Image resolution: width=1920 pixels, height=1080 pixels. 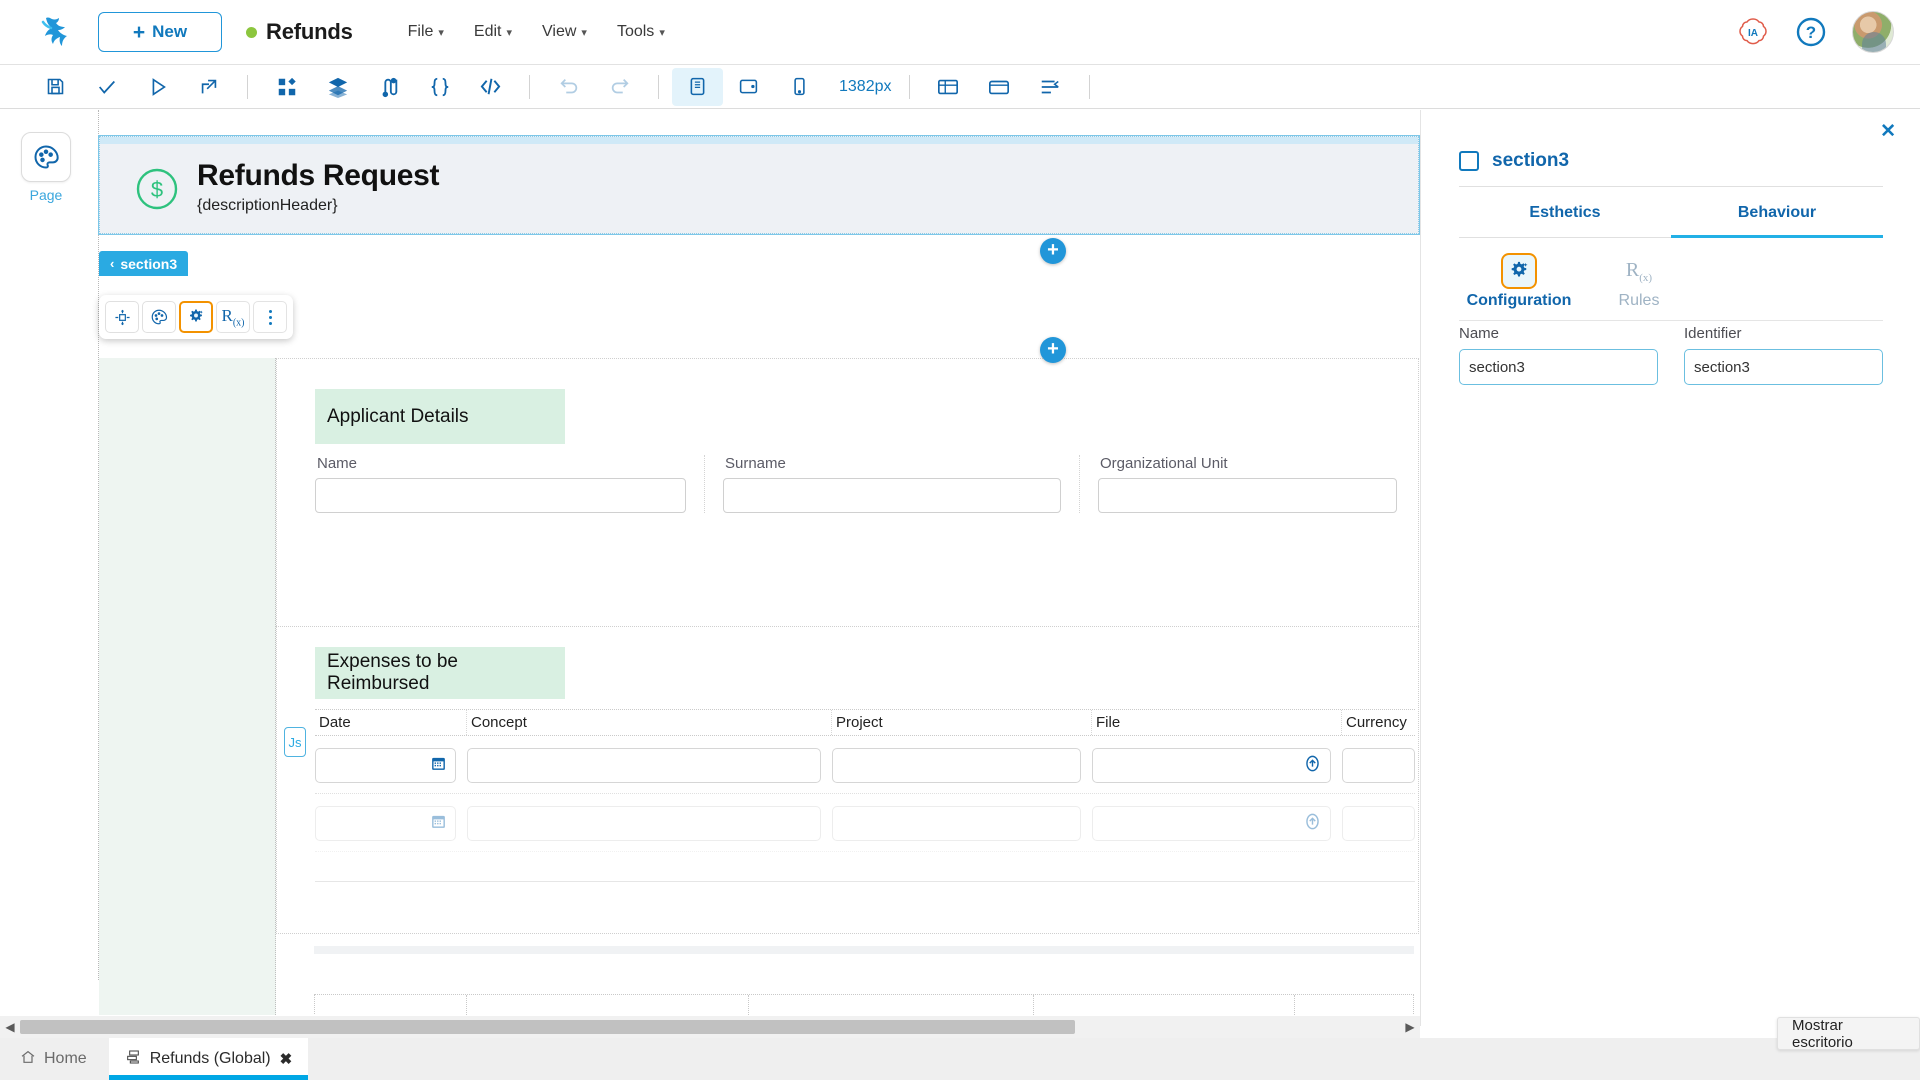 What do you see at coordinates (847, 980) in the screenshot?
I see `bottom-grid-card` at bounding box center [847, 980].